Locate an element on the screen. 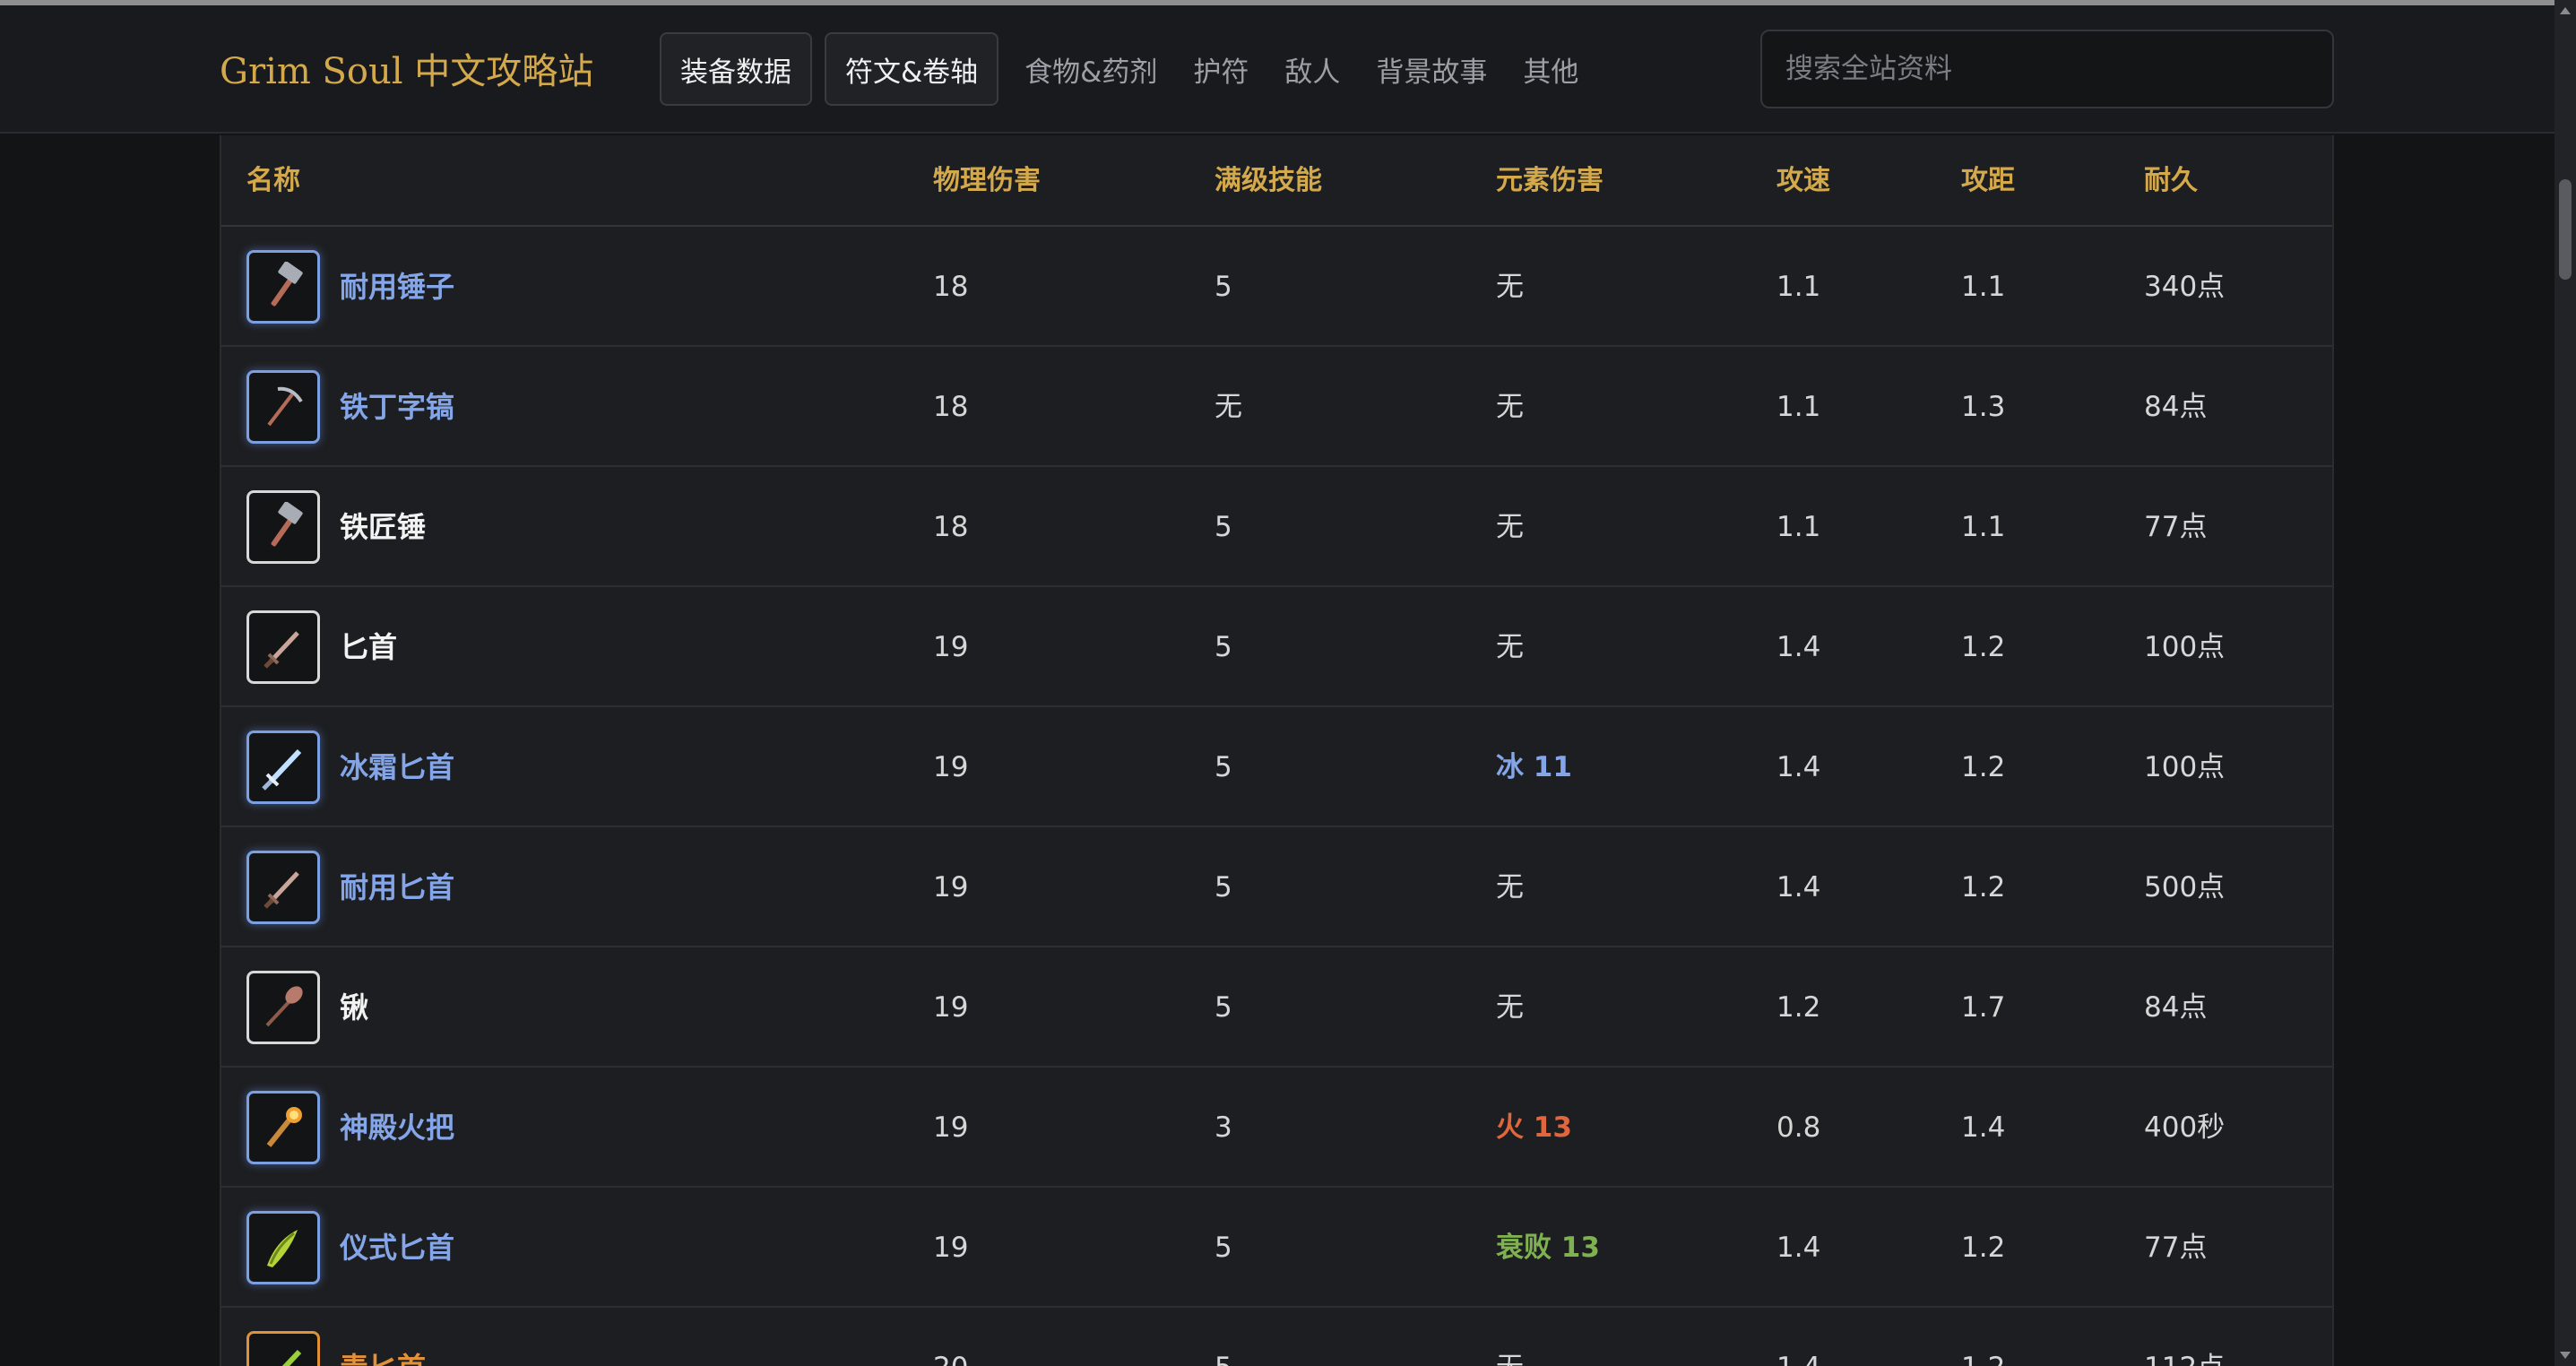 The width and height of the screenshot is (2576, 1366). cell-elemental-damage: 衰败 13 is located at coordinates (1548, 1248).